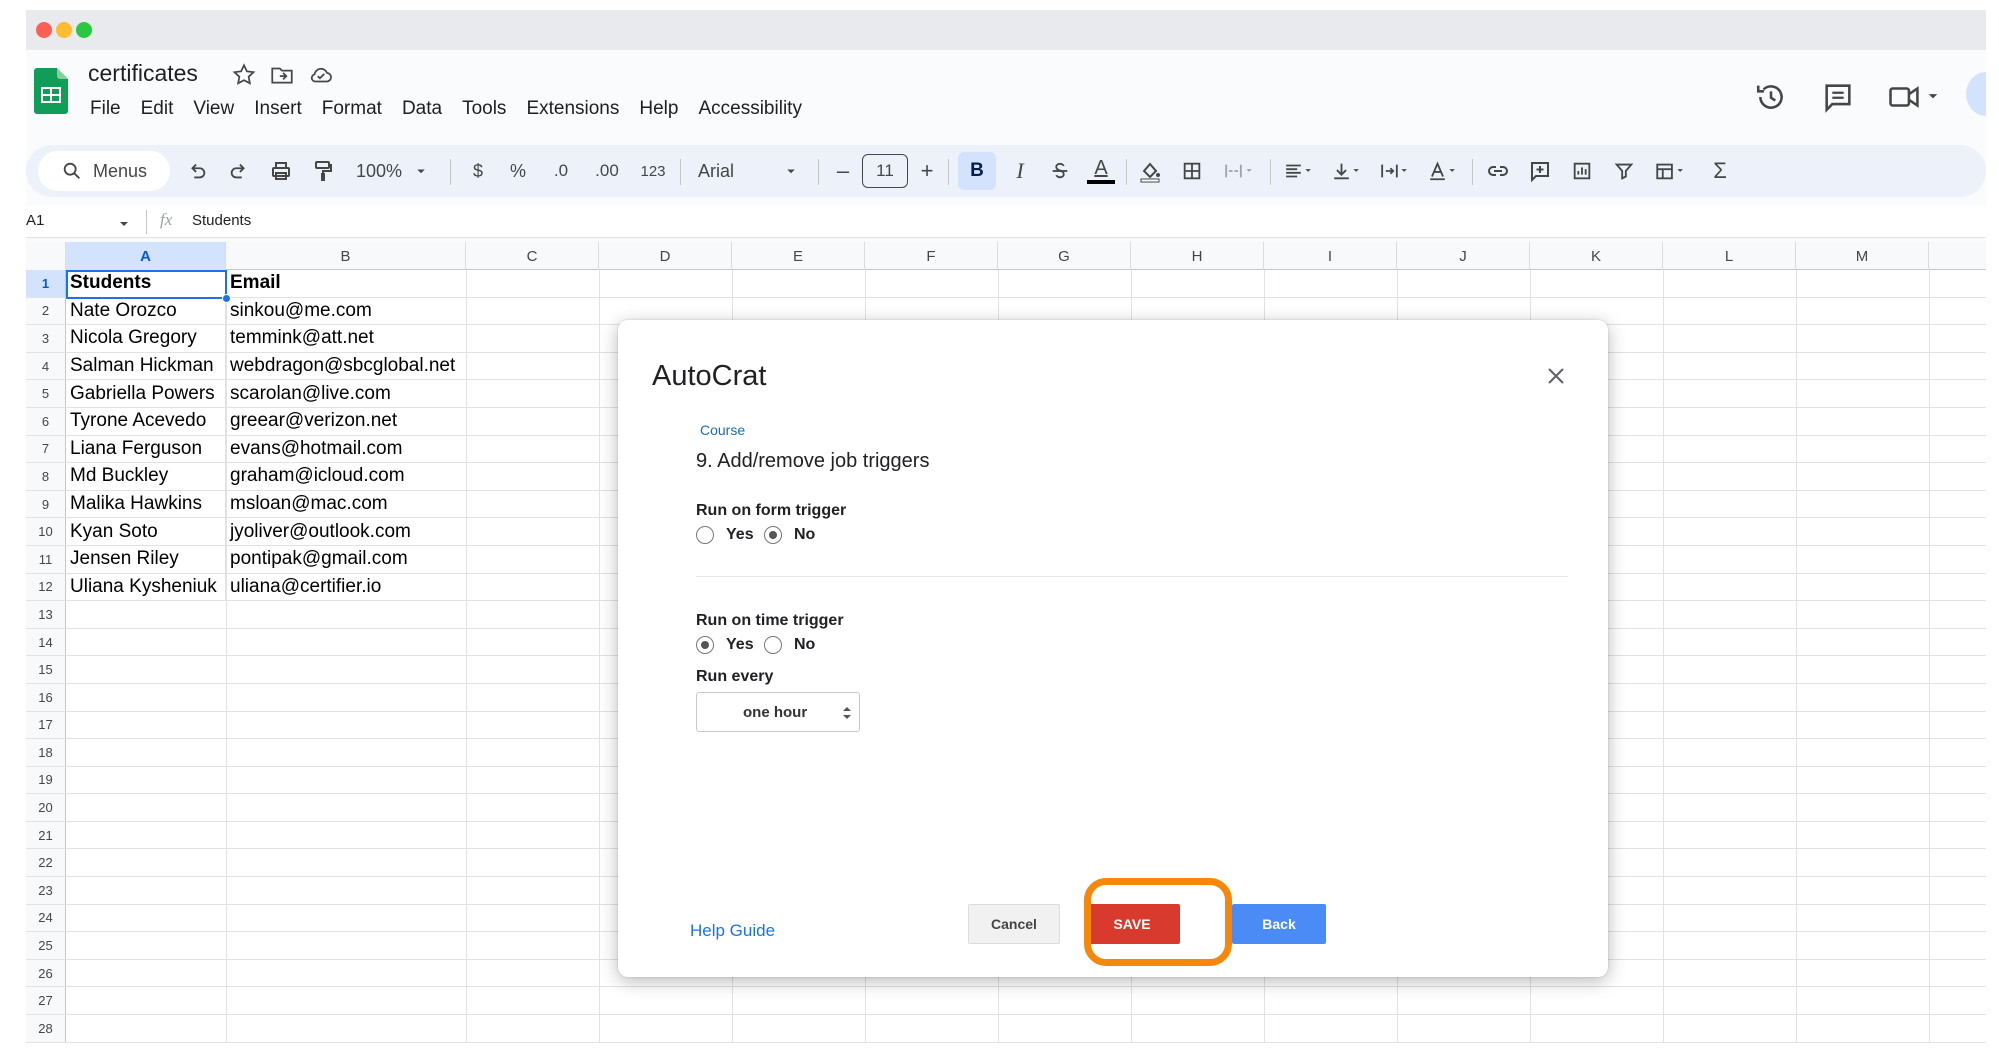  Describe the element at coordinates (346, 366) in the screenshot. I see `cell-email: webdragon@sbcglobal.net` at that location.